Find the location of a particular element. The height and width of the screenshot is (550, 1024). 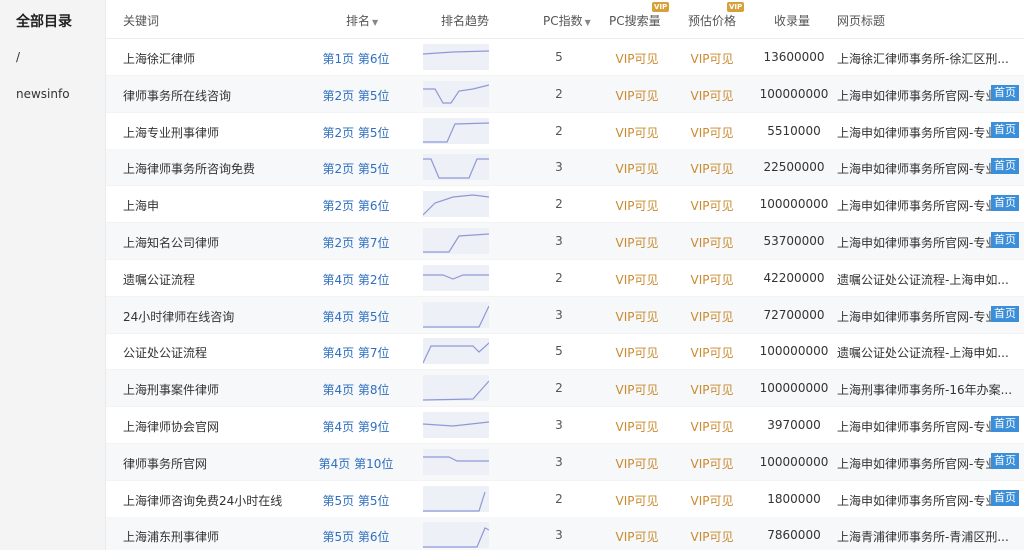

header-page-title: 网页标题 is located at coordinates (861, 21).